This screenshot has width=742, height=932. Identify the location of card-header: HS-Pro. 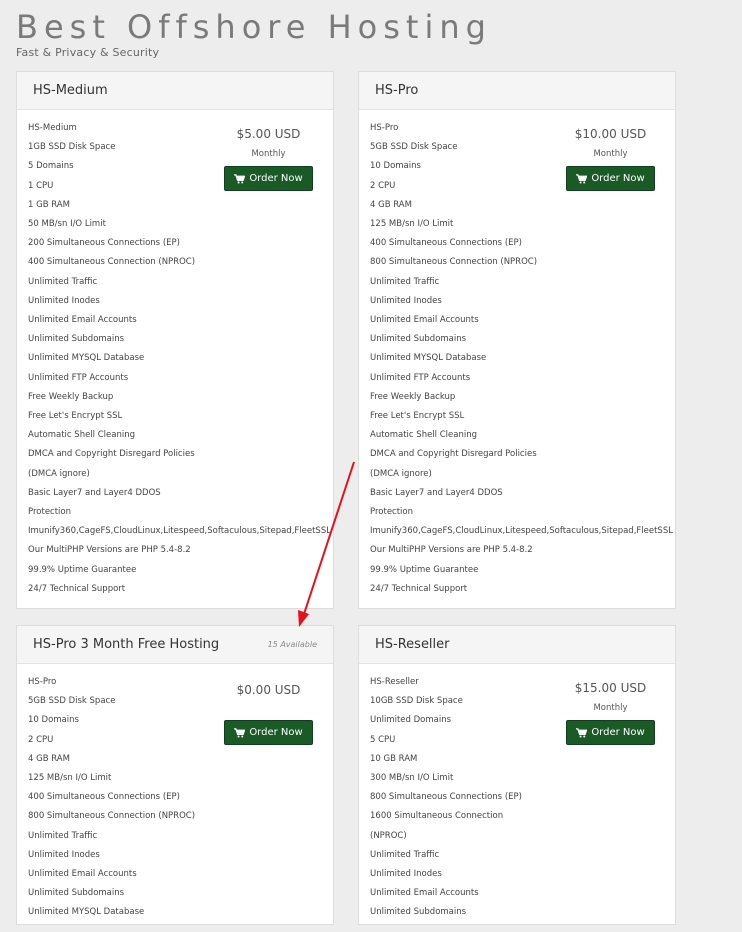
(517, 91).